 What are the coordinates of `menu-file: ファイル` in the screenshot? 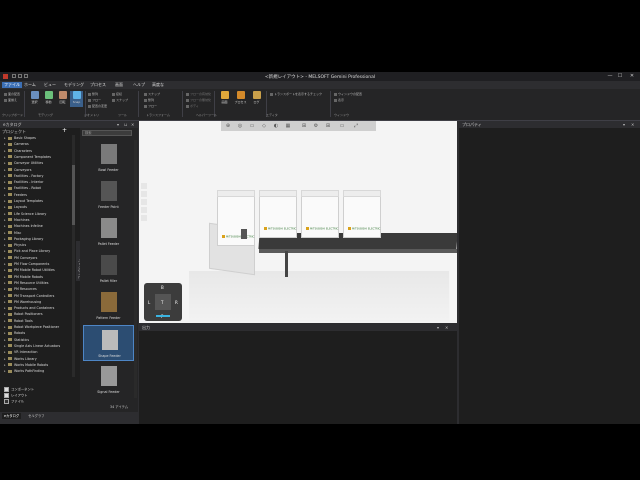 It's located at (12, 85).